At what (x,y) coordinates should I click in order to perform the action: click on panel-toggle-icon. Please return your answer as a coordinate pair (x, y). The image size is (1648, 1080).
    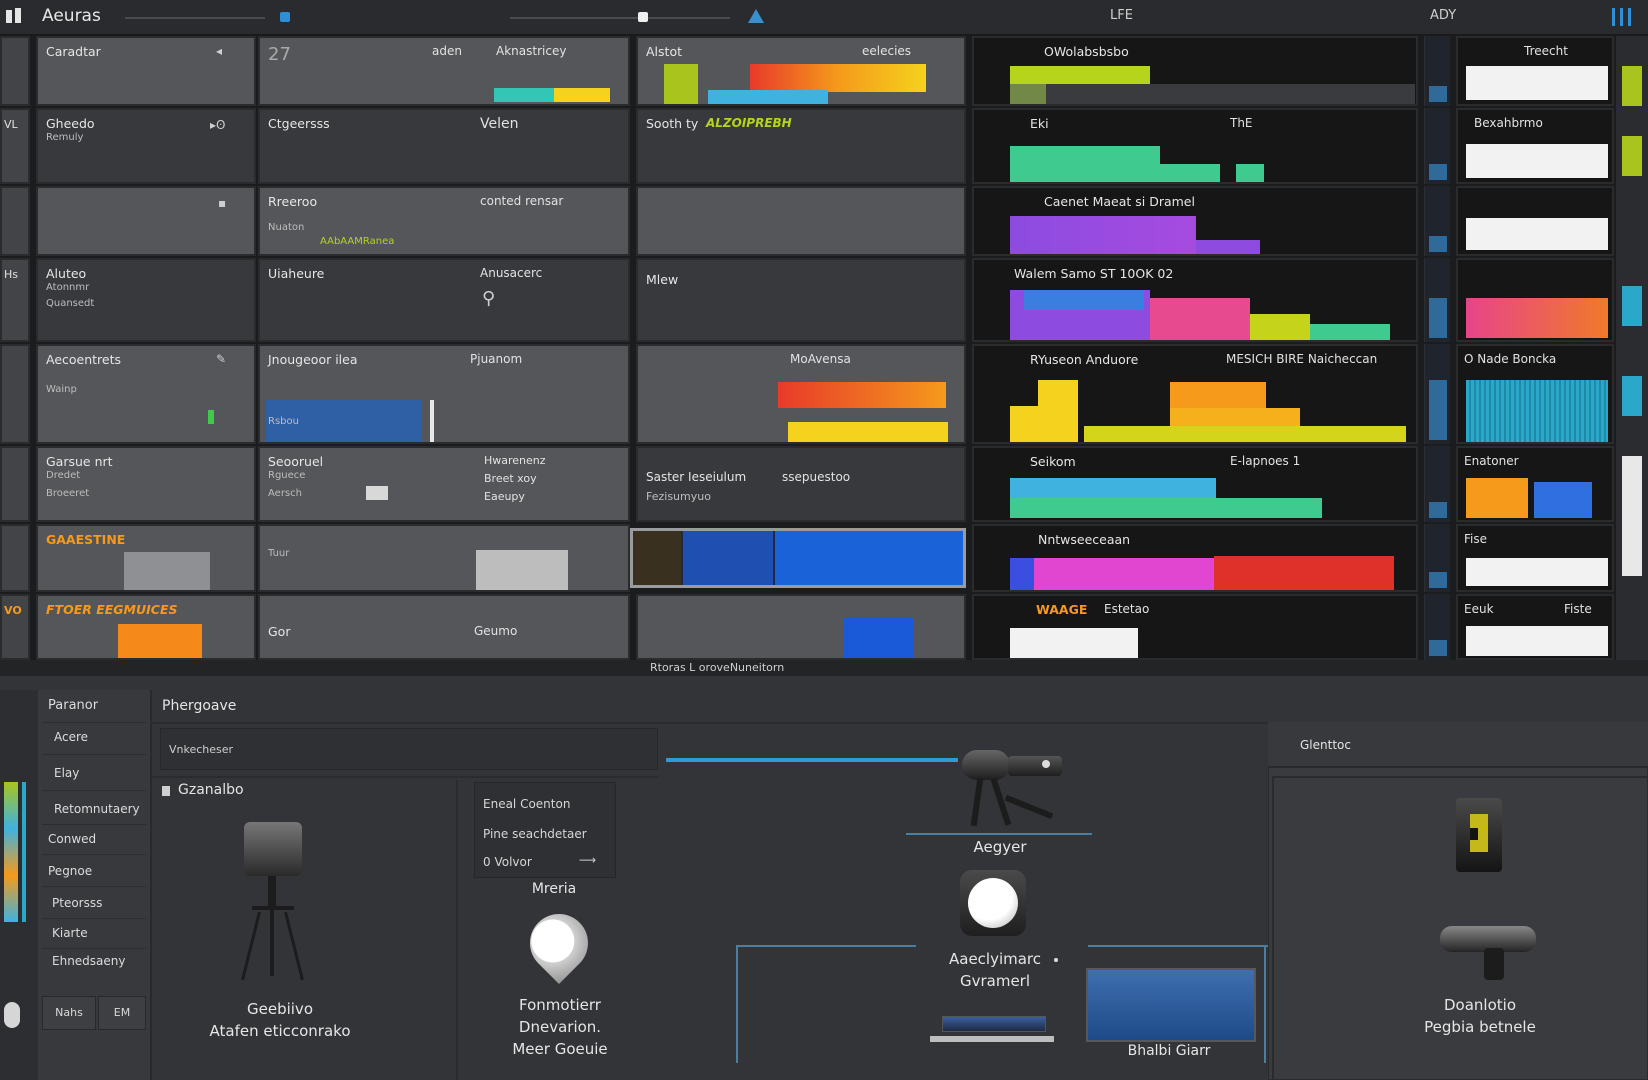
    Looking at the image, I should click on (1627, 17).